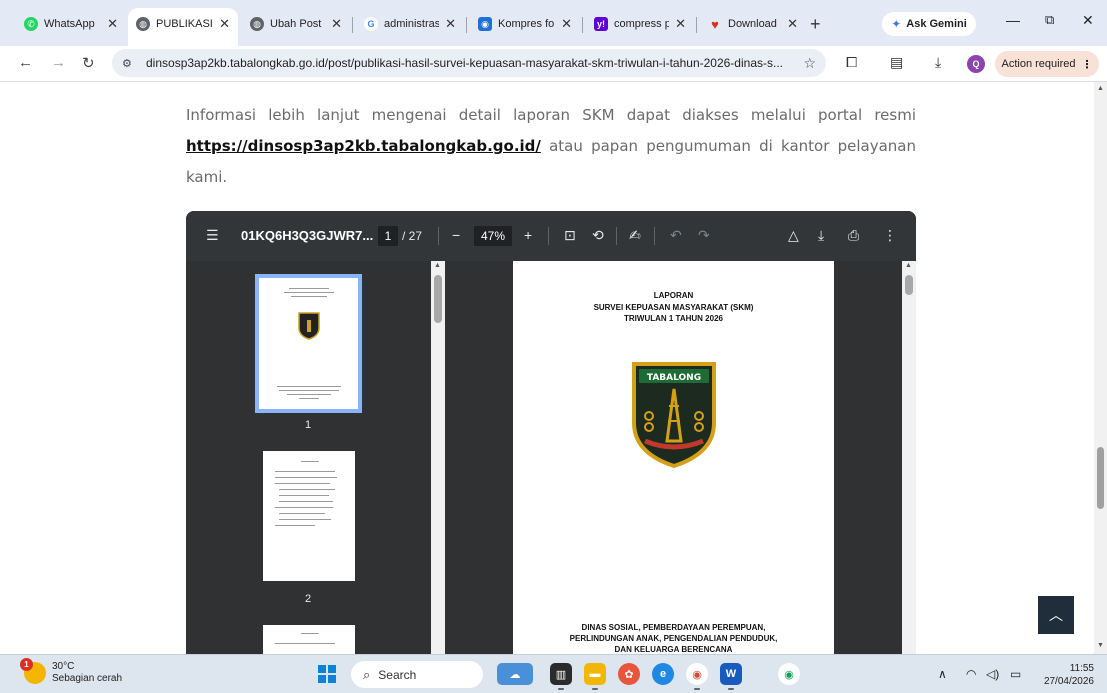  I want to click on taskbar-search: ⌕ Search, so click(417, 674).